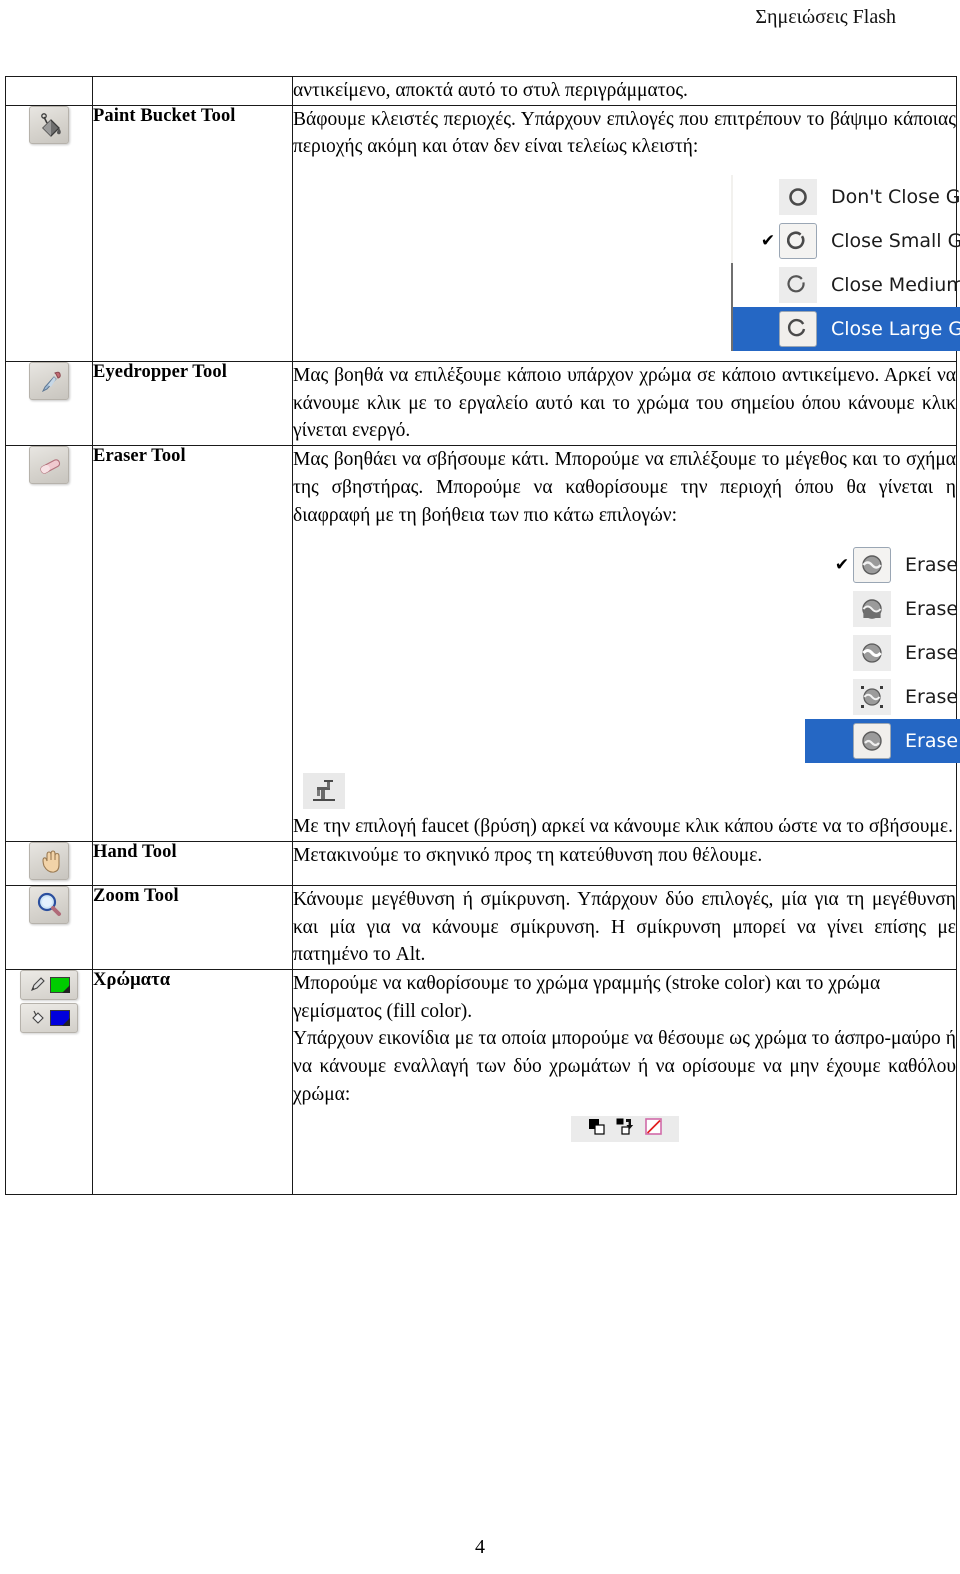  Describe the element at coordinates (932, 740) in the screenshot. I see `menu-item-label: Erase Inside` at that location.